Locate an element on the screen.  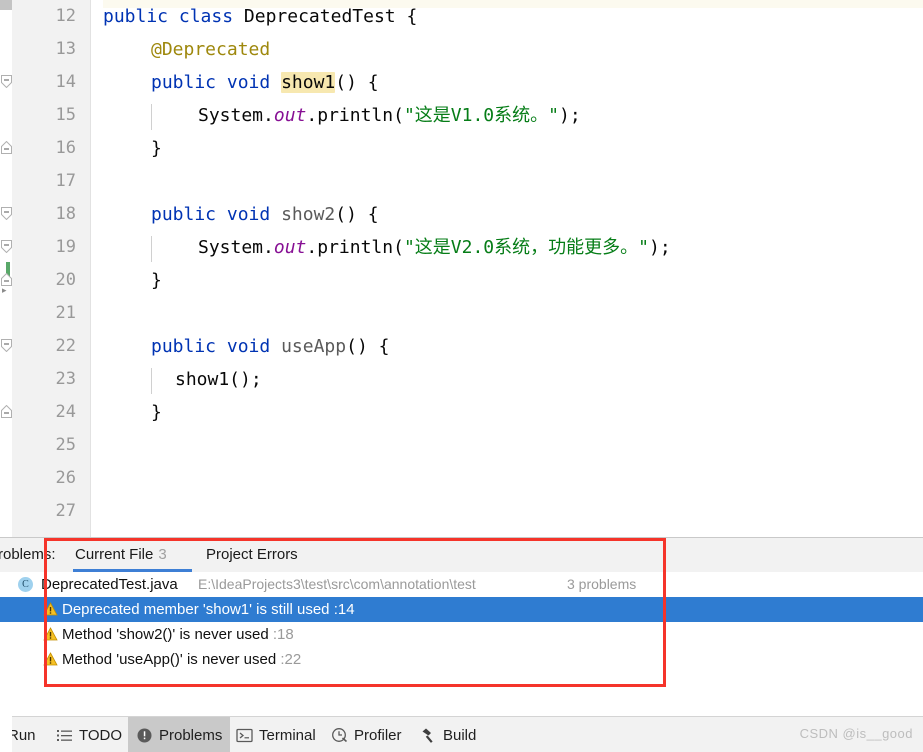
code-line-24: } is located at coordinates (156, 412).